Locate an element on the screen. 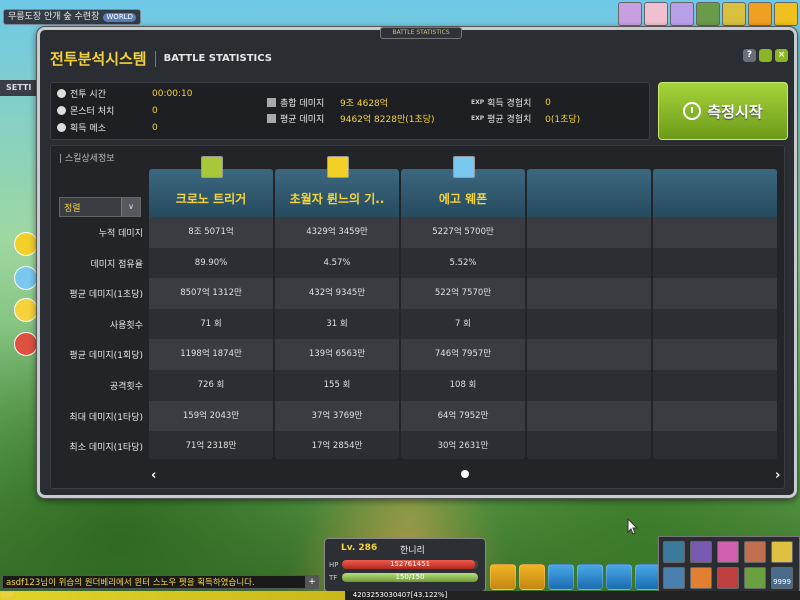  skill-stat-cell: 71억 2318만 is located at coordinates (211, 445).